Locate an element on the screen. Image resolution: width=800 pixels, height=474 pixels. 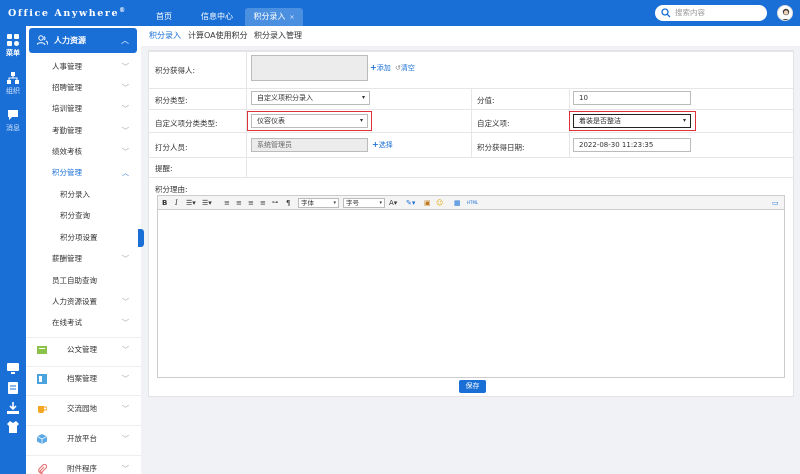
download-icon is located at coordinates (13, 408).